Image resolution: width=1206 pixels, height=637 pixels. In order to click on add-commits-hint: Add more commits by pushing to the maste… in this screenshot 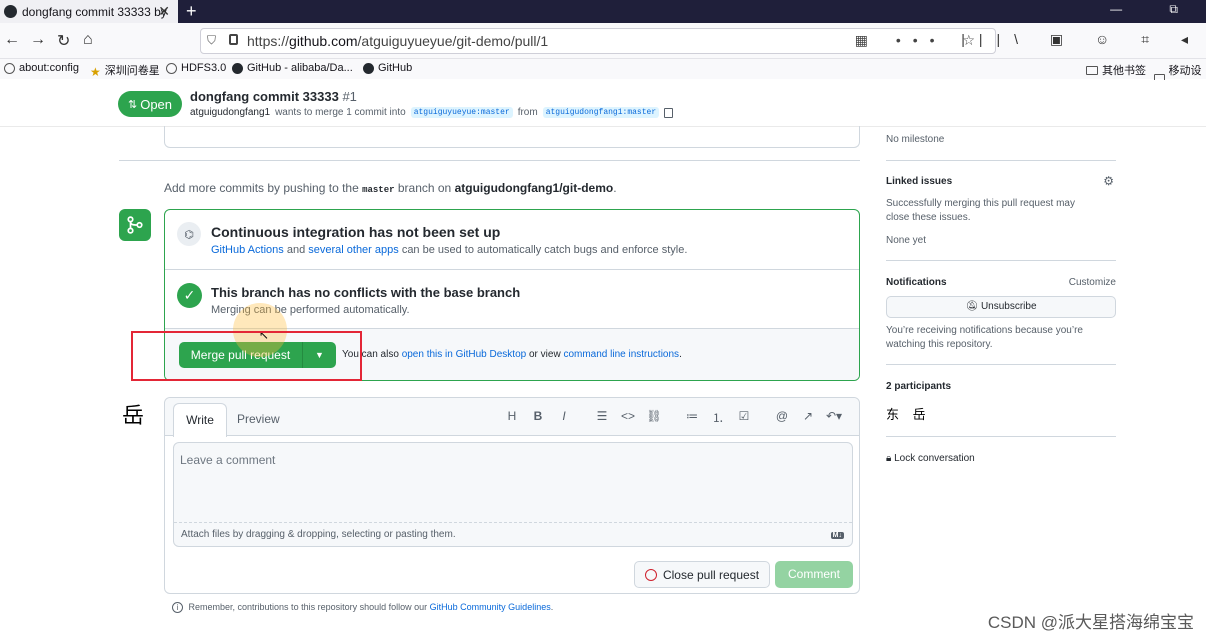, I will do `click(390, 188)`.